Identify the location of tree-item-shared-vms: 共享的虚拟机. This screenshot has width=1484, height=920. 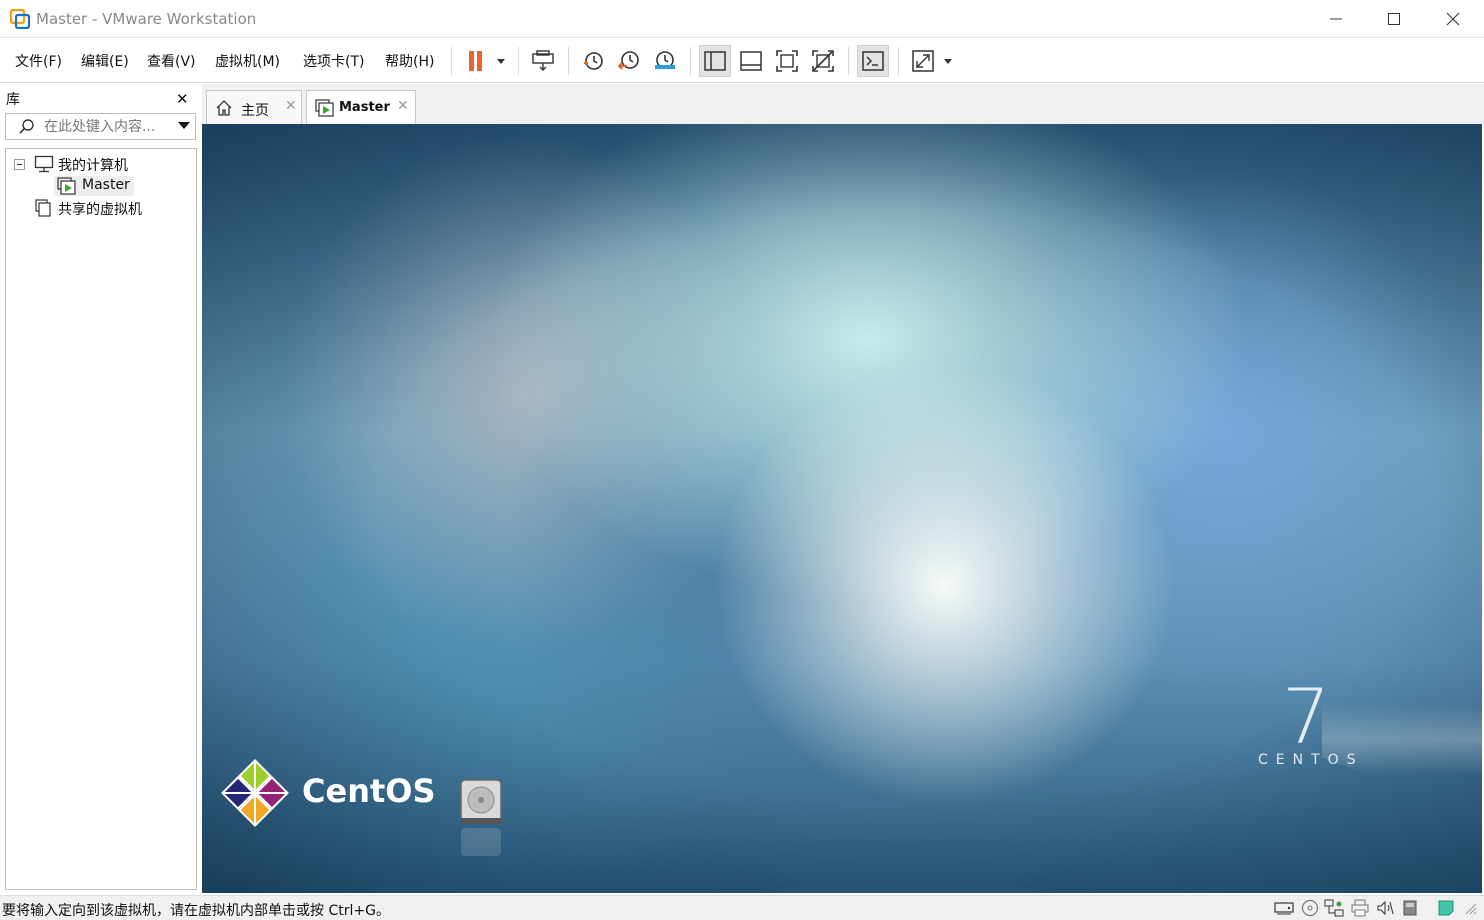
(114, 208).